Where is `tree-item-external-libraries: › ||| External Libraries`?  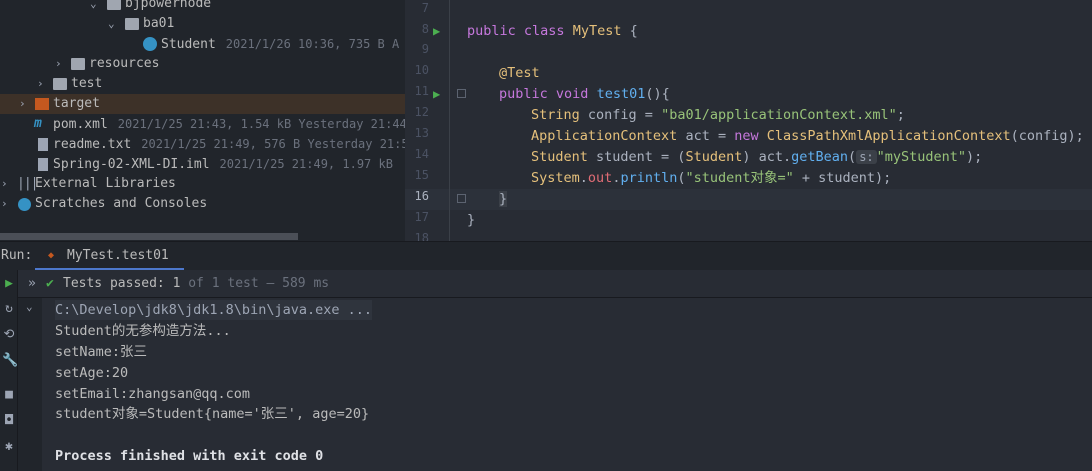 tree-item-external-libraries: › ||| External Libraries is located at coordinates (202, 184).